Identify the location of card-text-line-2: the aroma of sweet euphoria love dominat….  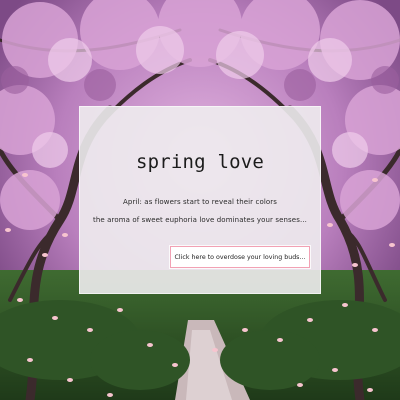
(200, 220).